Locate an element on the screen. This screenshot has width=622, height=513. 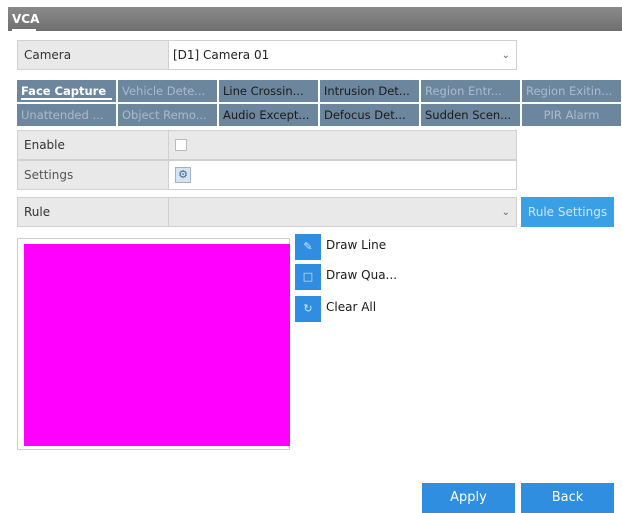
camera-select: [D1] Camera 01 ⌄ is located at coordinates (342, 55).